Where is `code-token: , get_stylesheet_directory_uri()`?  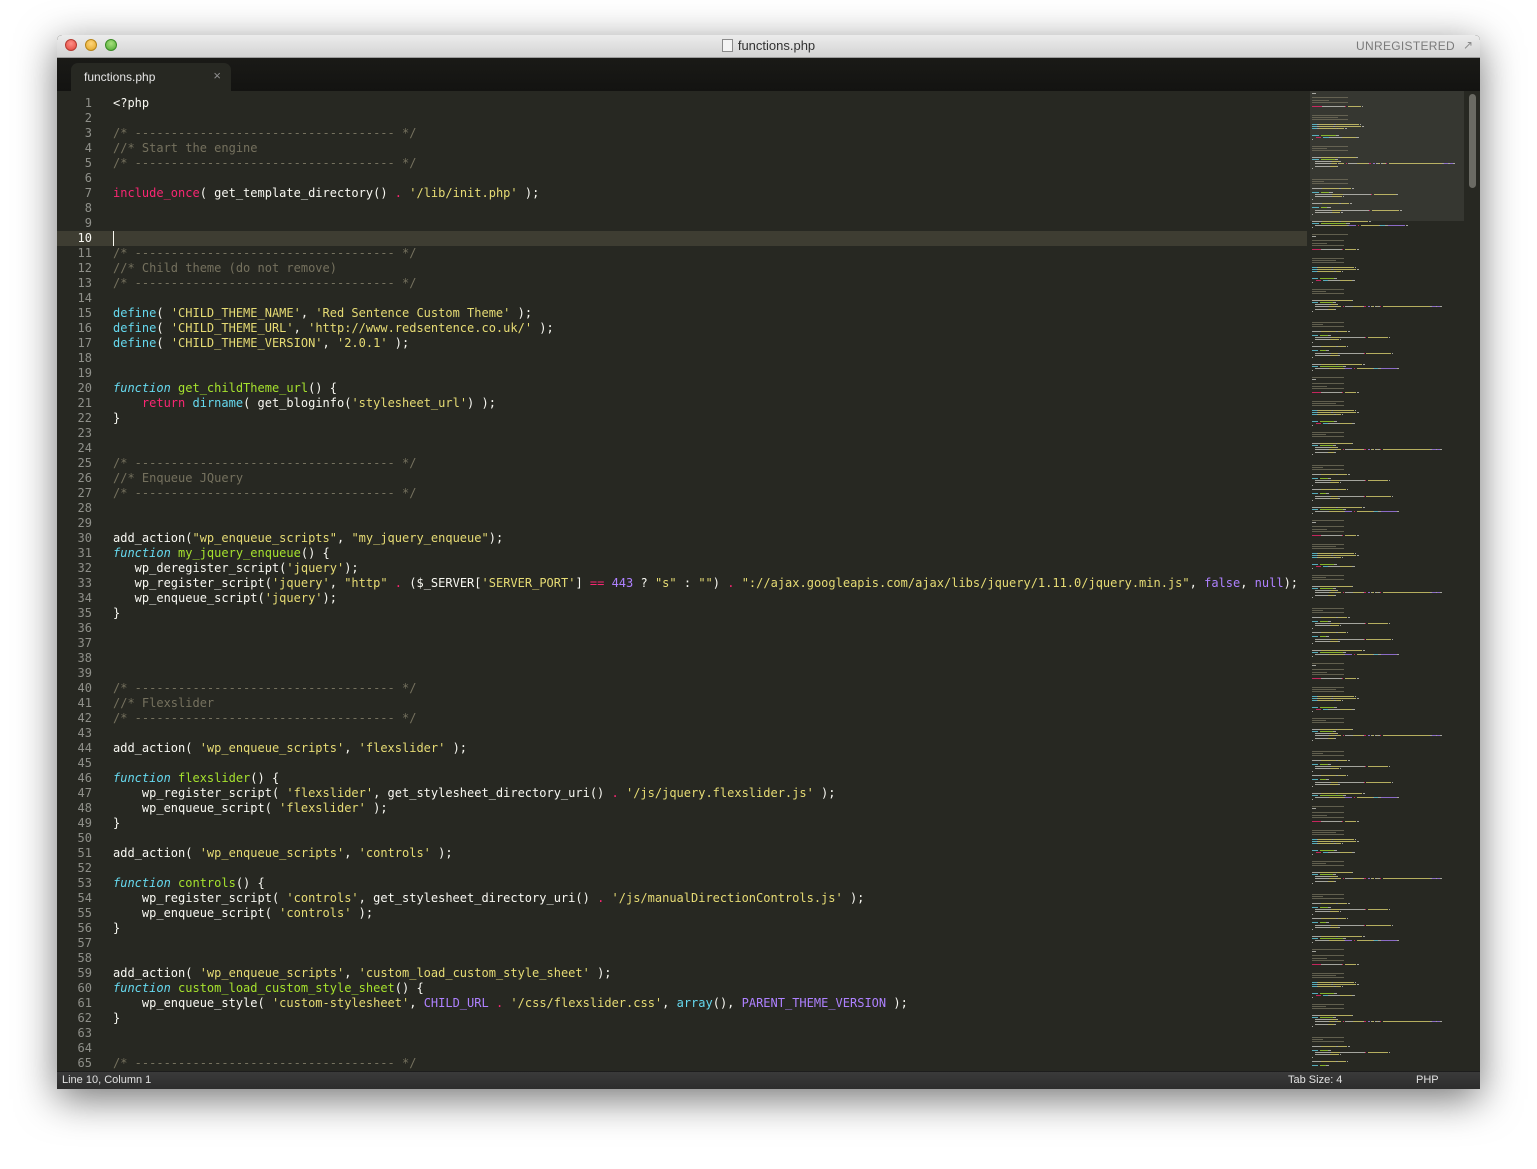 code-token: , get_stylesheet_directory_uri() is located at coordinates (478, 898).